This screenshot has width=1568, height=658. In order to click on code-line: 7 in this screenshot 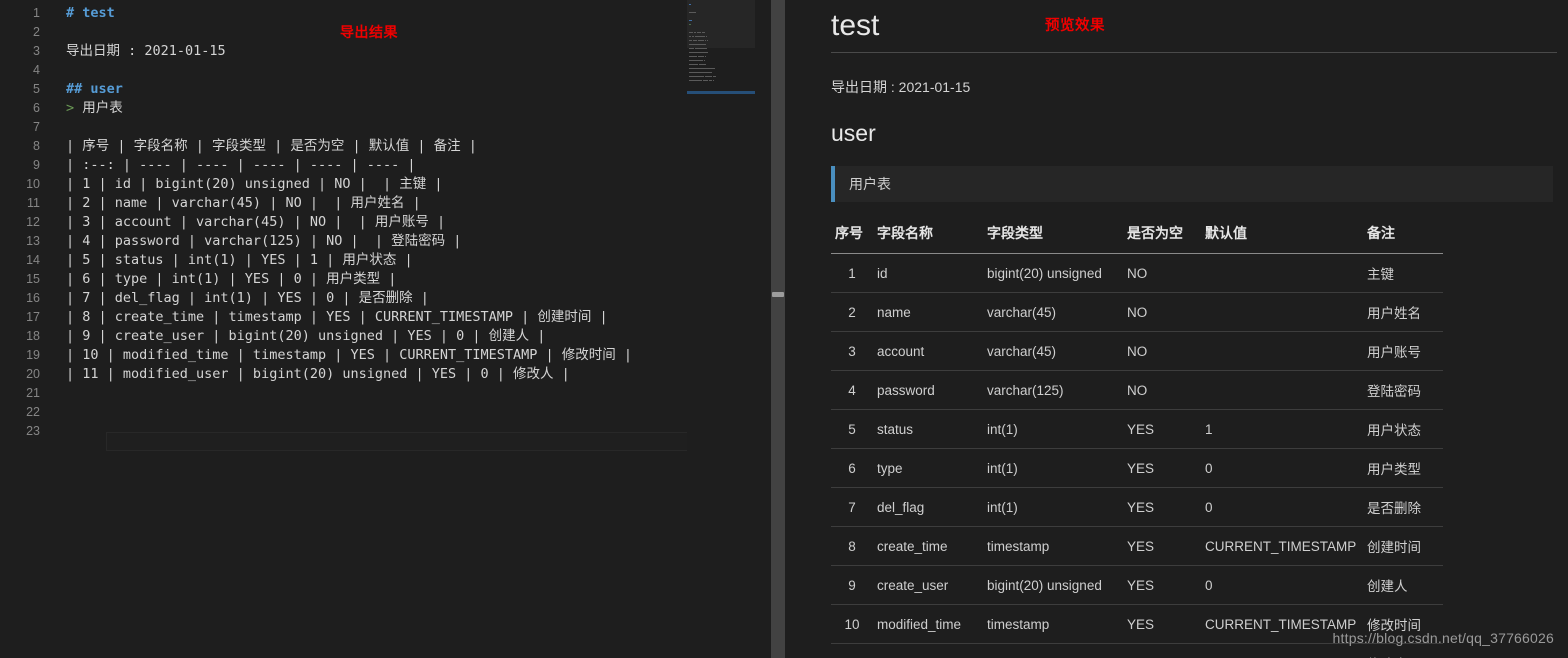, I will do `click(385, 127)`.